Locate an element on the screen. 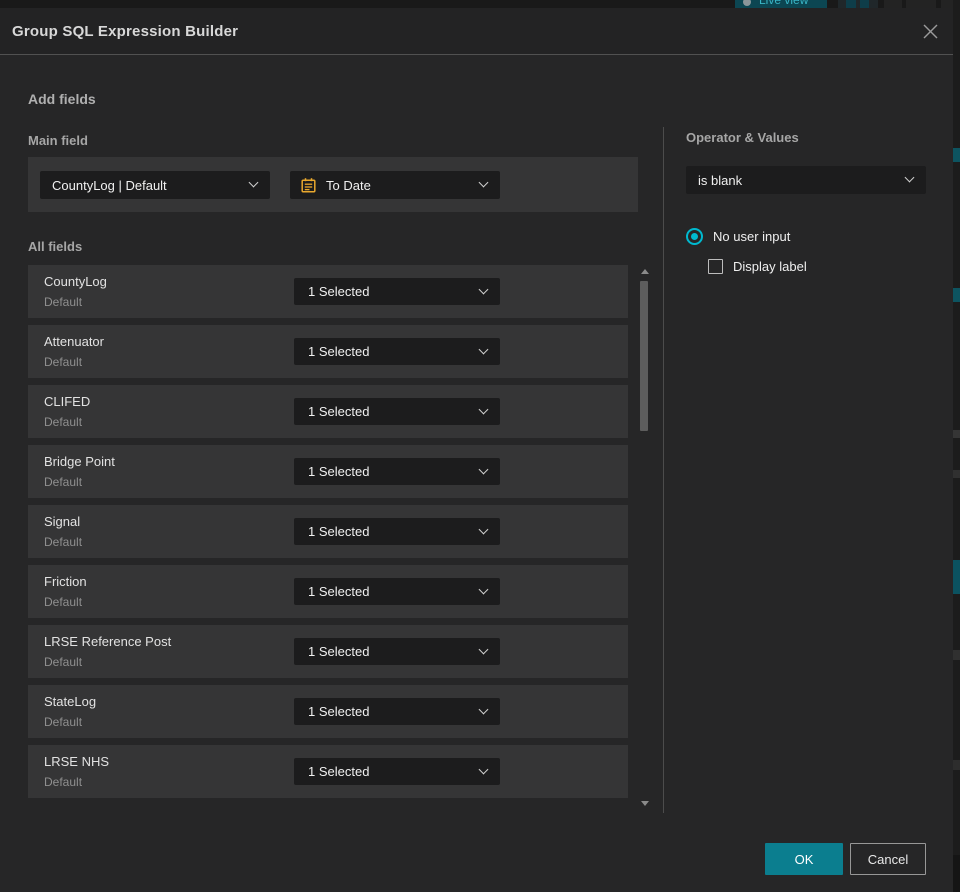 Image resolution: width=960 pixels, height=892 pixels. field-row: CLIFED Default 1 Selected is located at coordinates (328, 411).